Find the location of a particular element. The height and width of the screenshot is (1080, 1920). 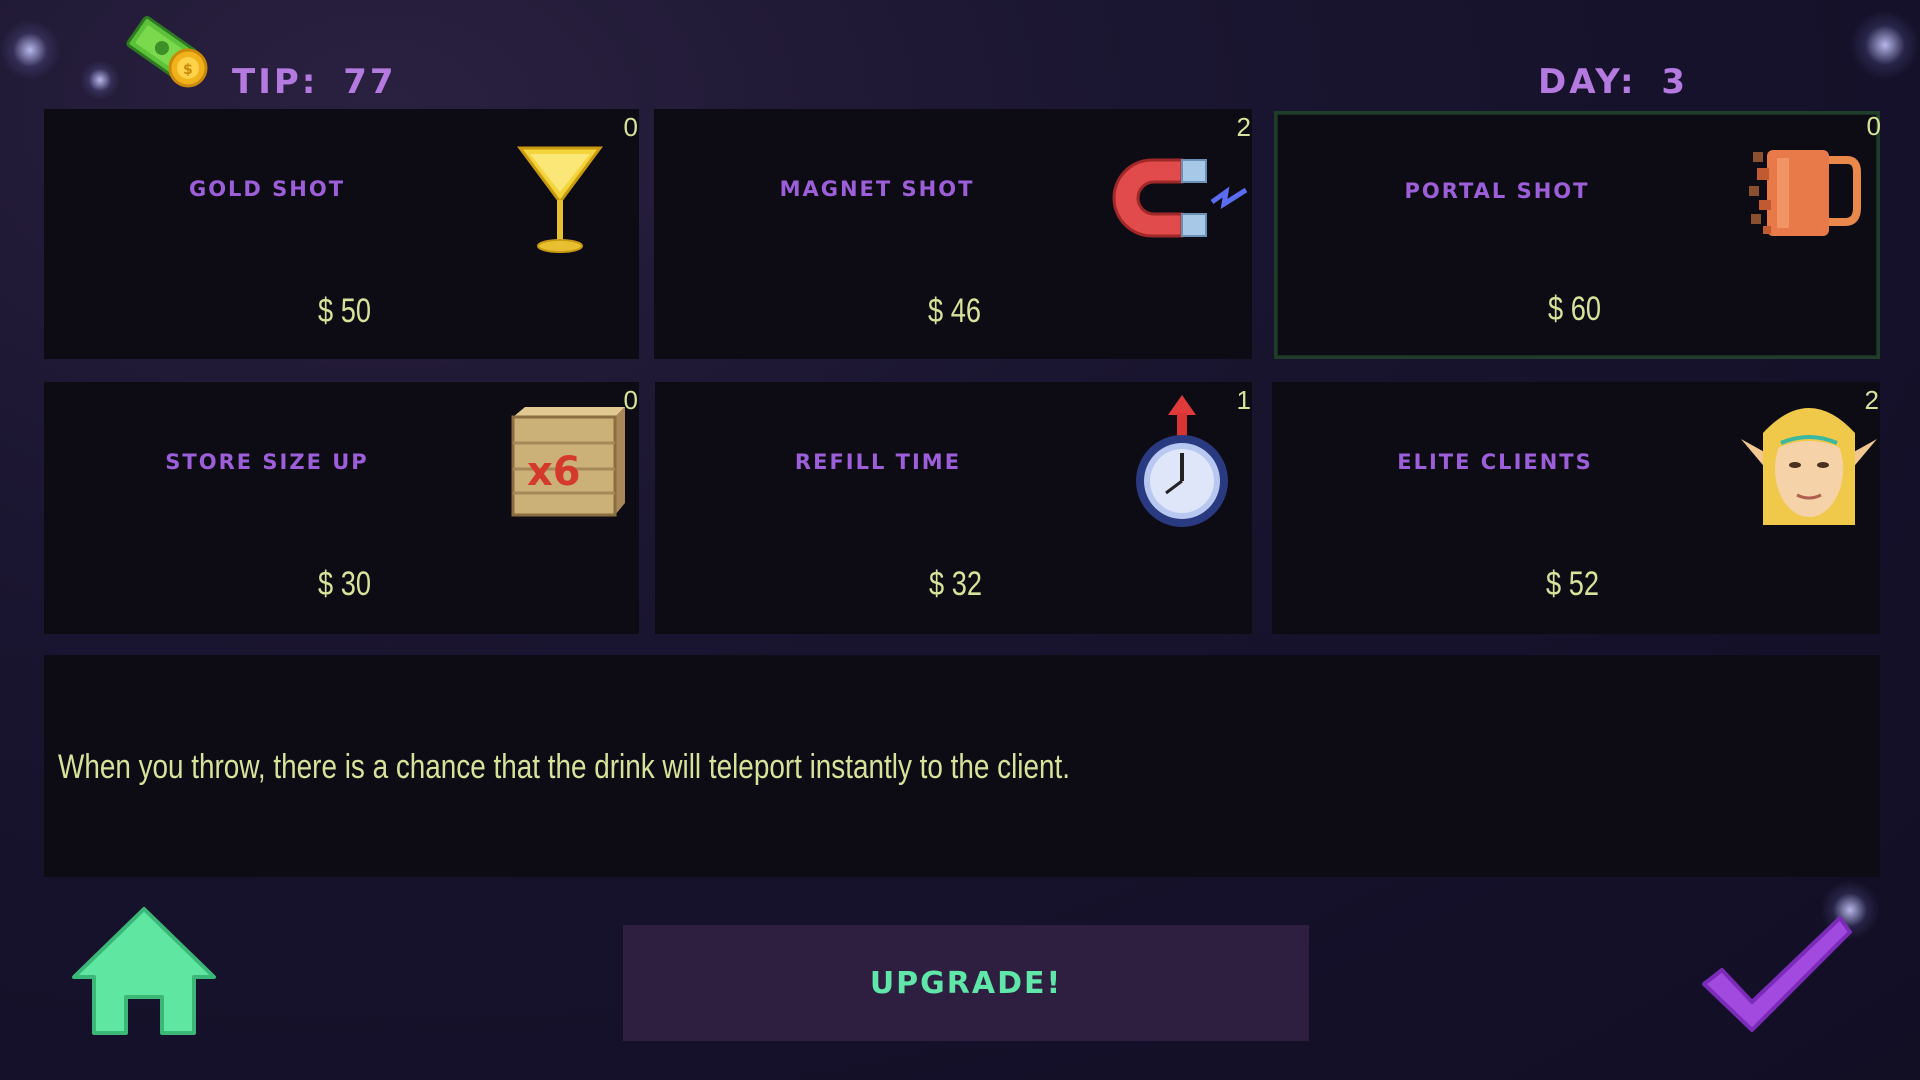

tip-counter: TIP: 77 is located at coordinates (314, 82).